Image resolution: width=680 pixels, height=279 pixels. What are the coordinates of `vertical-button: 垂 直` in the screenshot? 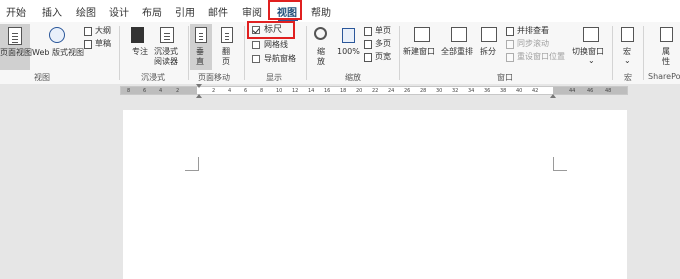 It's located at (201, 47).